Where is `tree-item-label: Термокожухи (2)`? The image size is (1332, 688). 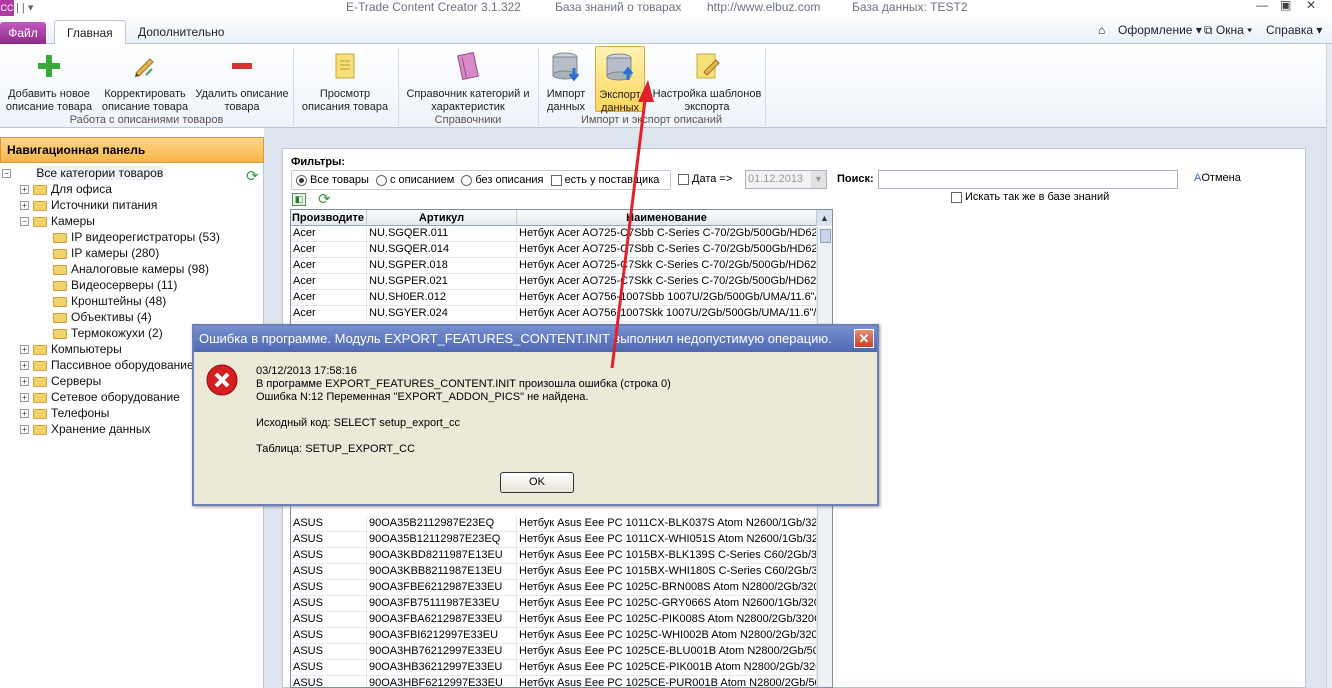 tree-item-label: Термокожухи (2) is located at coordinates (117, 333).